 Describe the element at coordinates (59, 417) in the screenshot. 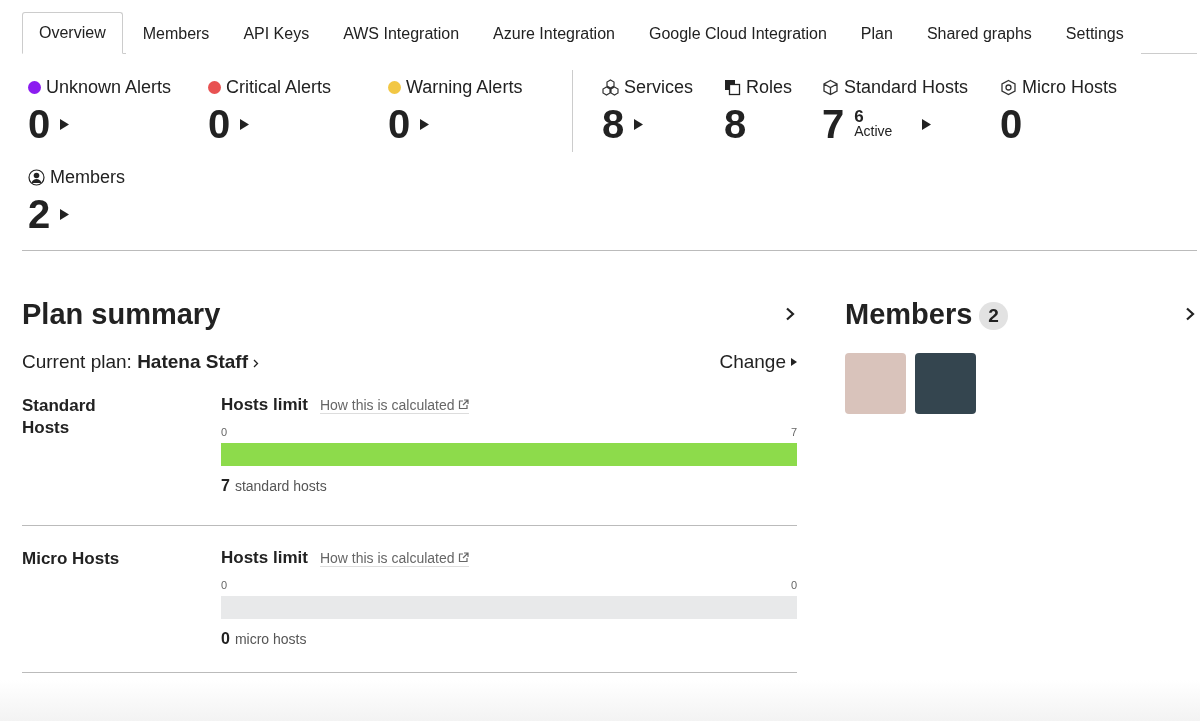

I see `host-type-label: Standard Hosts` at that location.